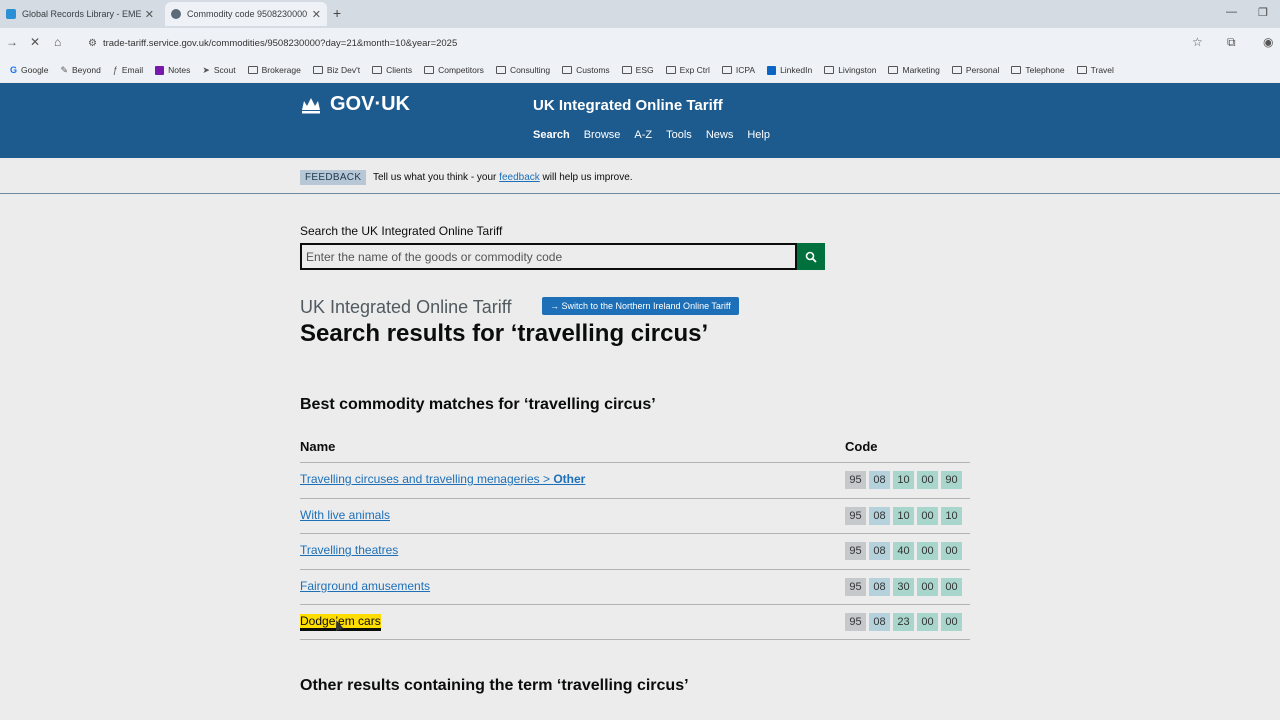 The height and width of the screenshot is (720, 1280). I want to click on bookmark-label: Travel, so click(1102, 70).